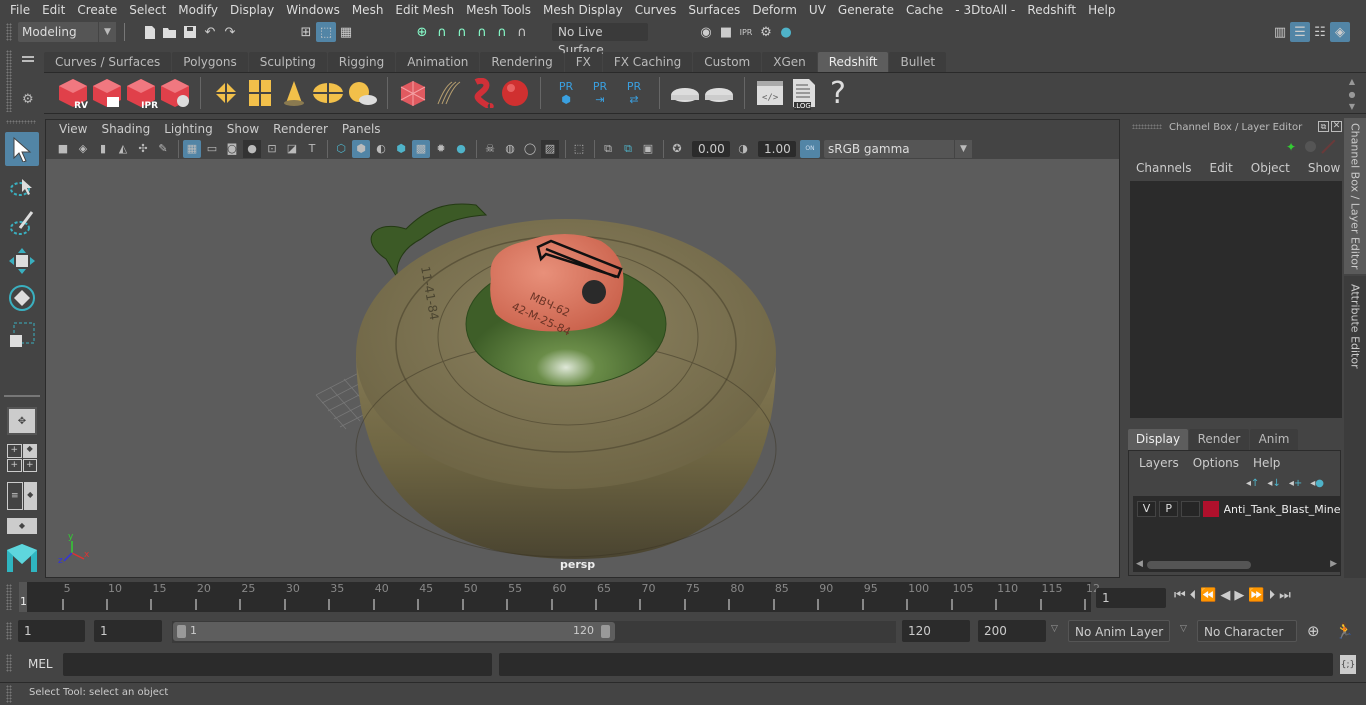  I want to click on color-space-dropdown: sRGB gamma ▼, so click(898, 148).